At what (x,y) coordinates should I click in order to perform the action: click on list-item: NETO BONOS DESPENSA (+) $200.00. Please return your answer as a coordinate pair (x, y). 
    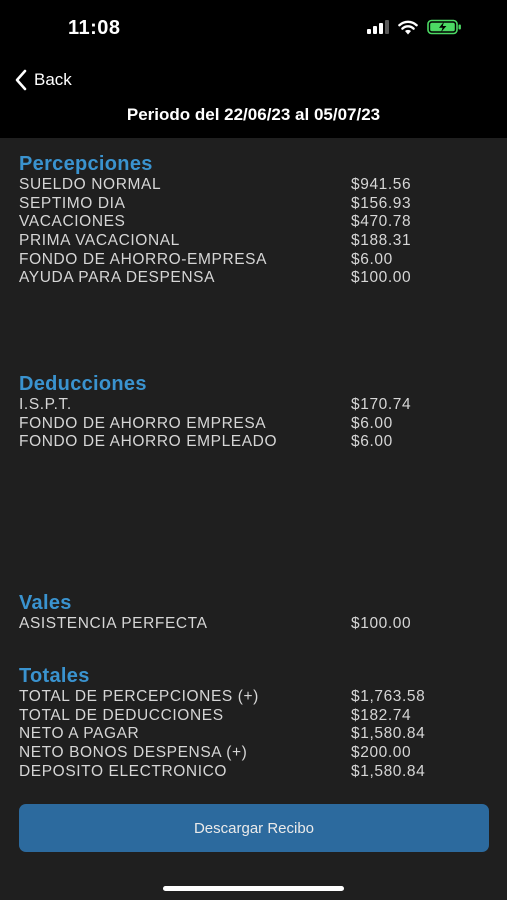
    Looking at the image, I should click on (249, 753).